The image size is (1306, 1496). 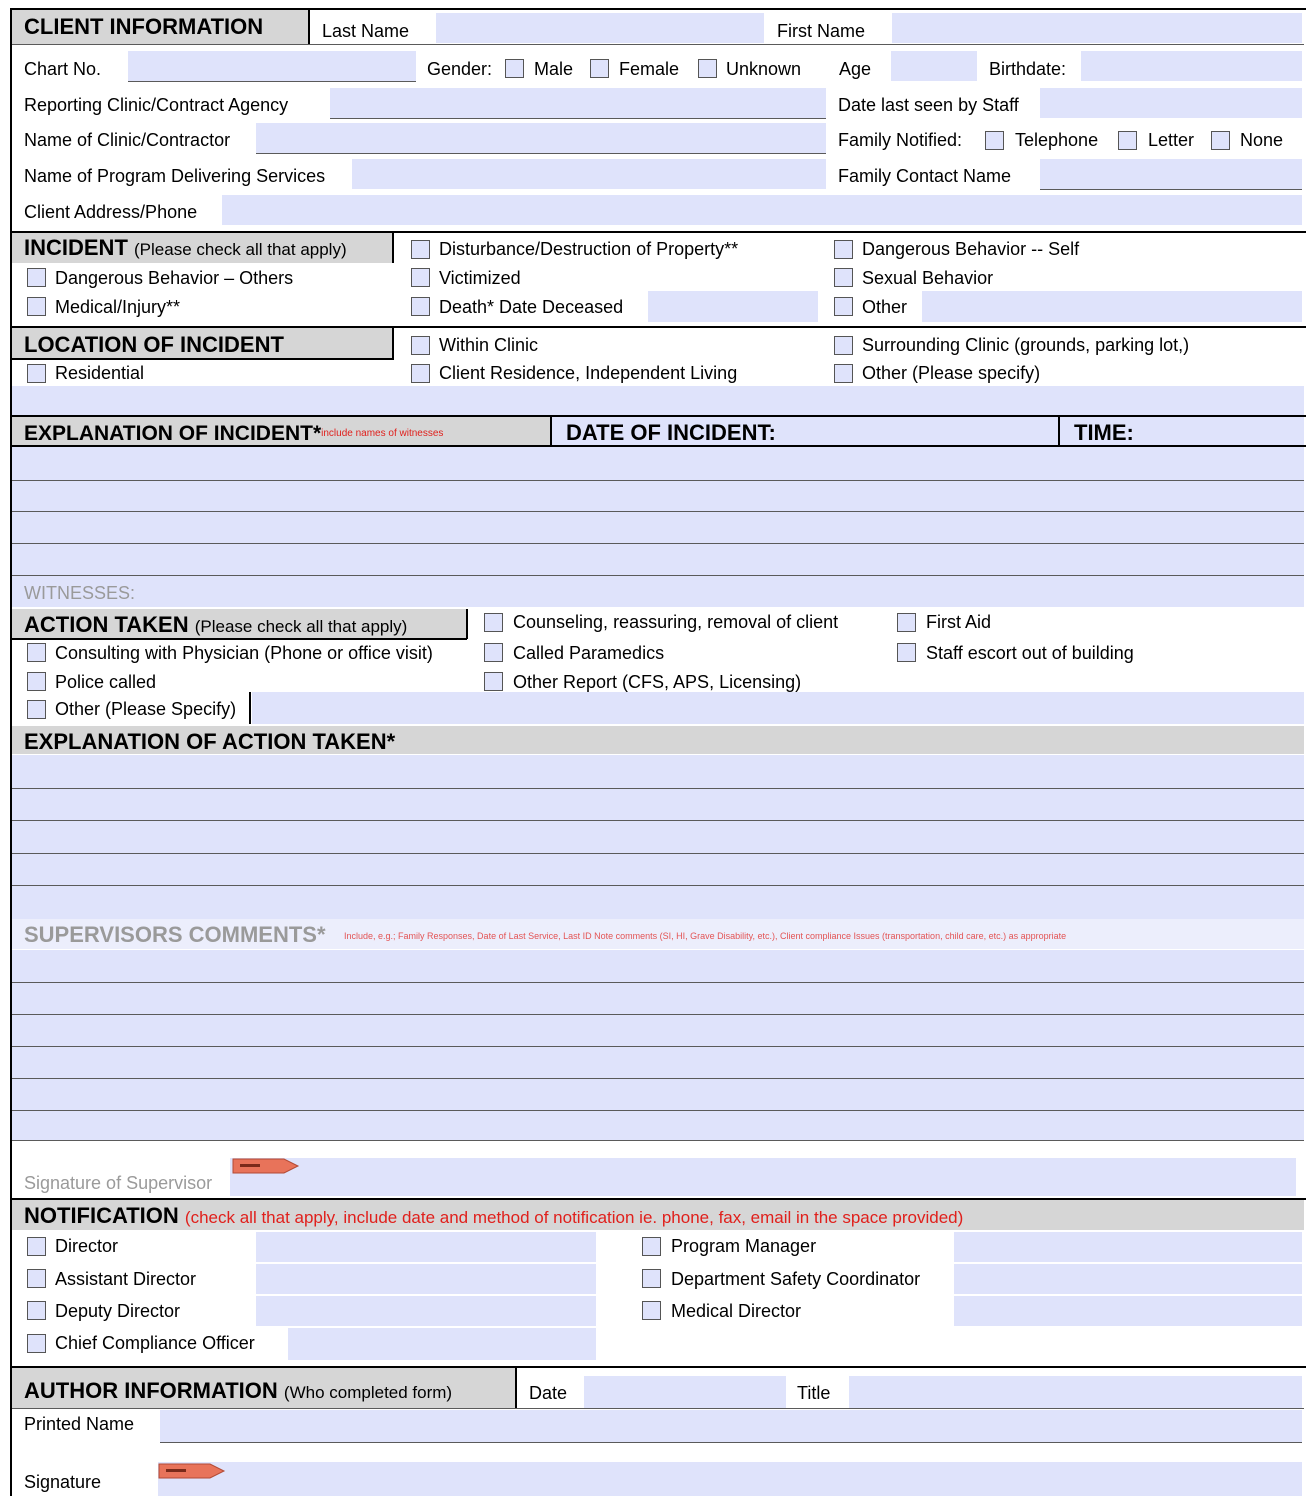 What do you see at coordinates (36, 652) in the screenshot?
I see `action-physician-checkbox` at bounding box center [36, 652].